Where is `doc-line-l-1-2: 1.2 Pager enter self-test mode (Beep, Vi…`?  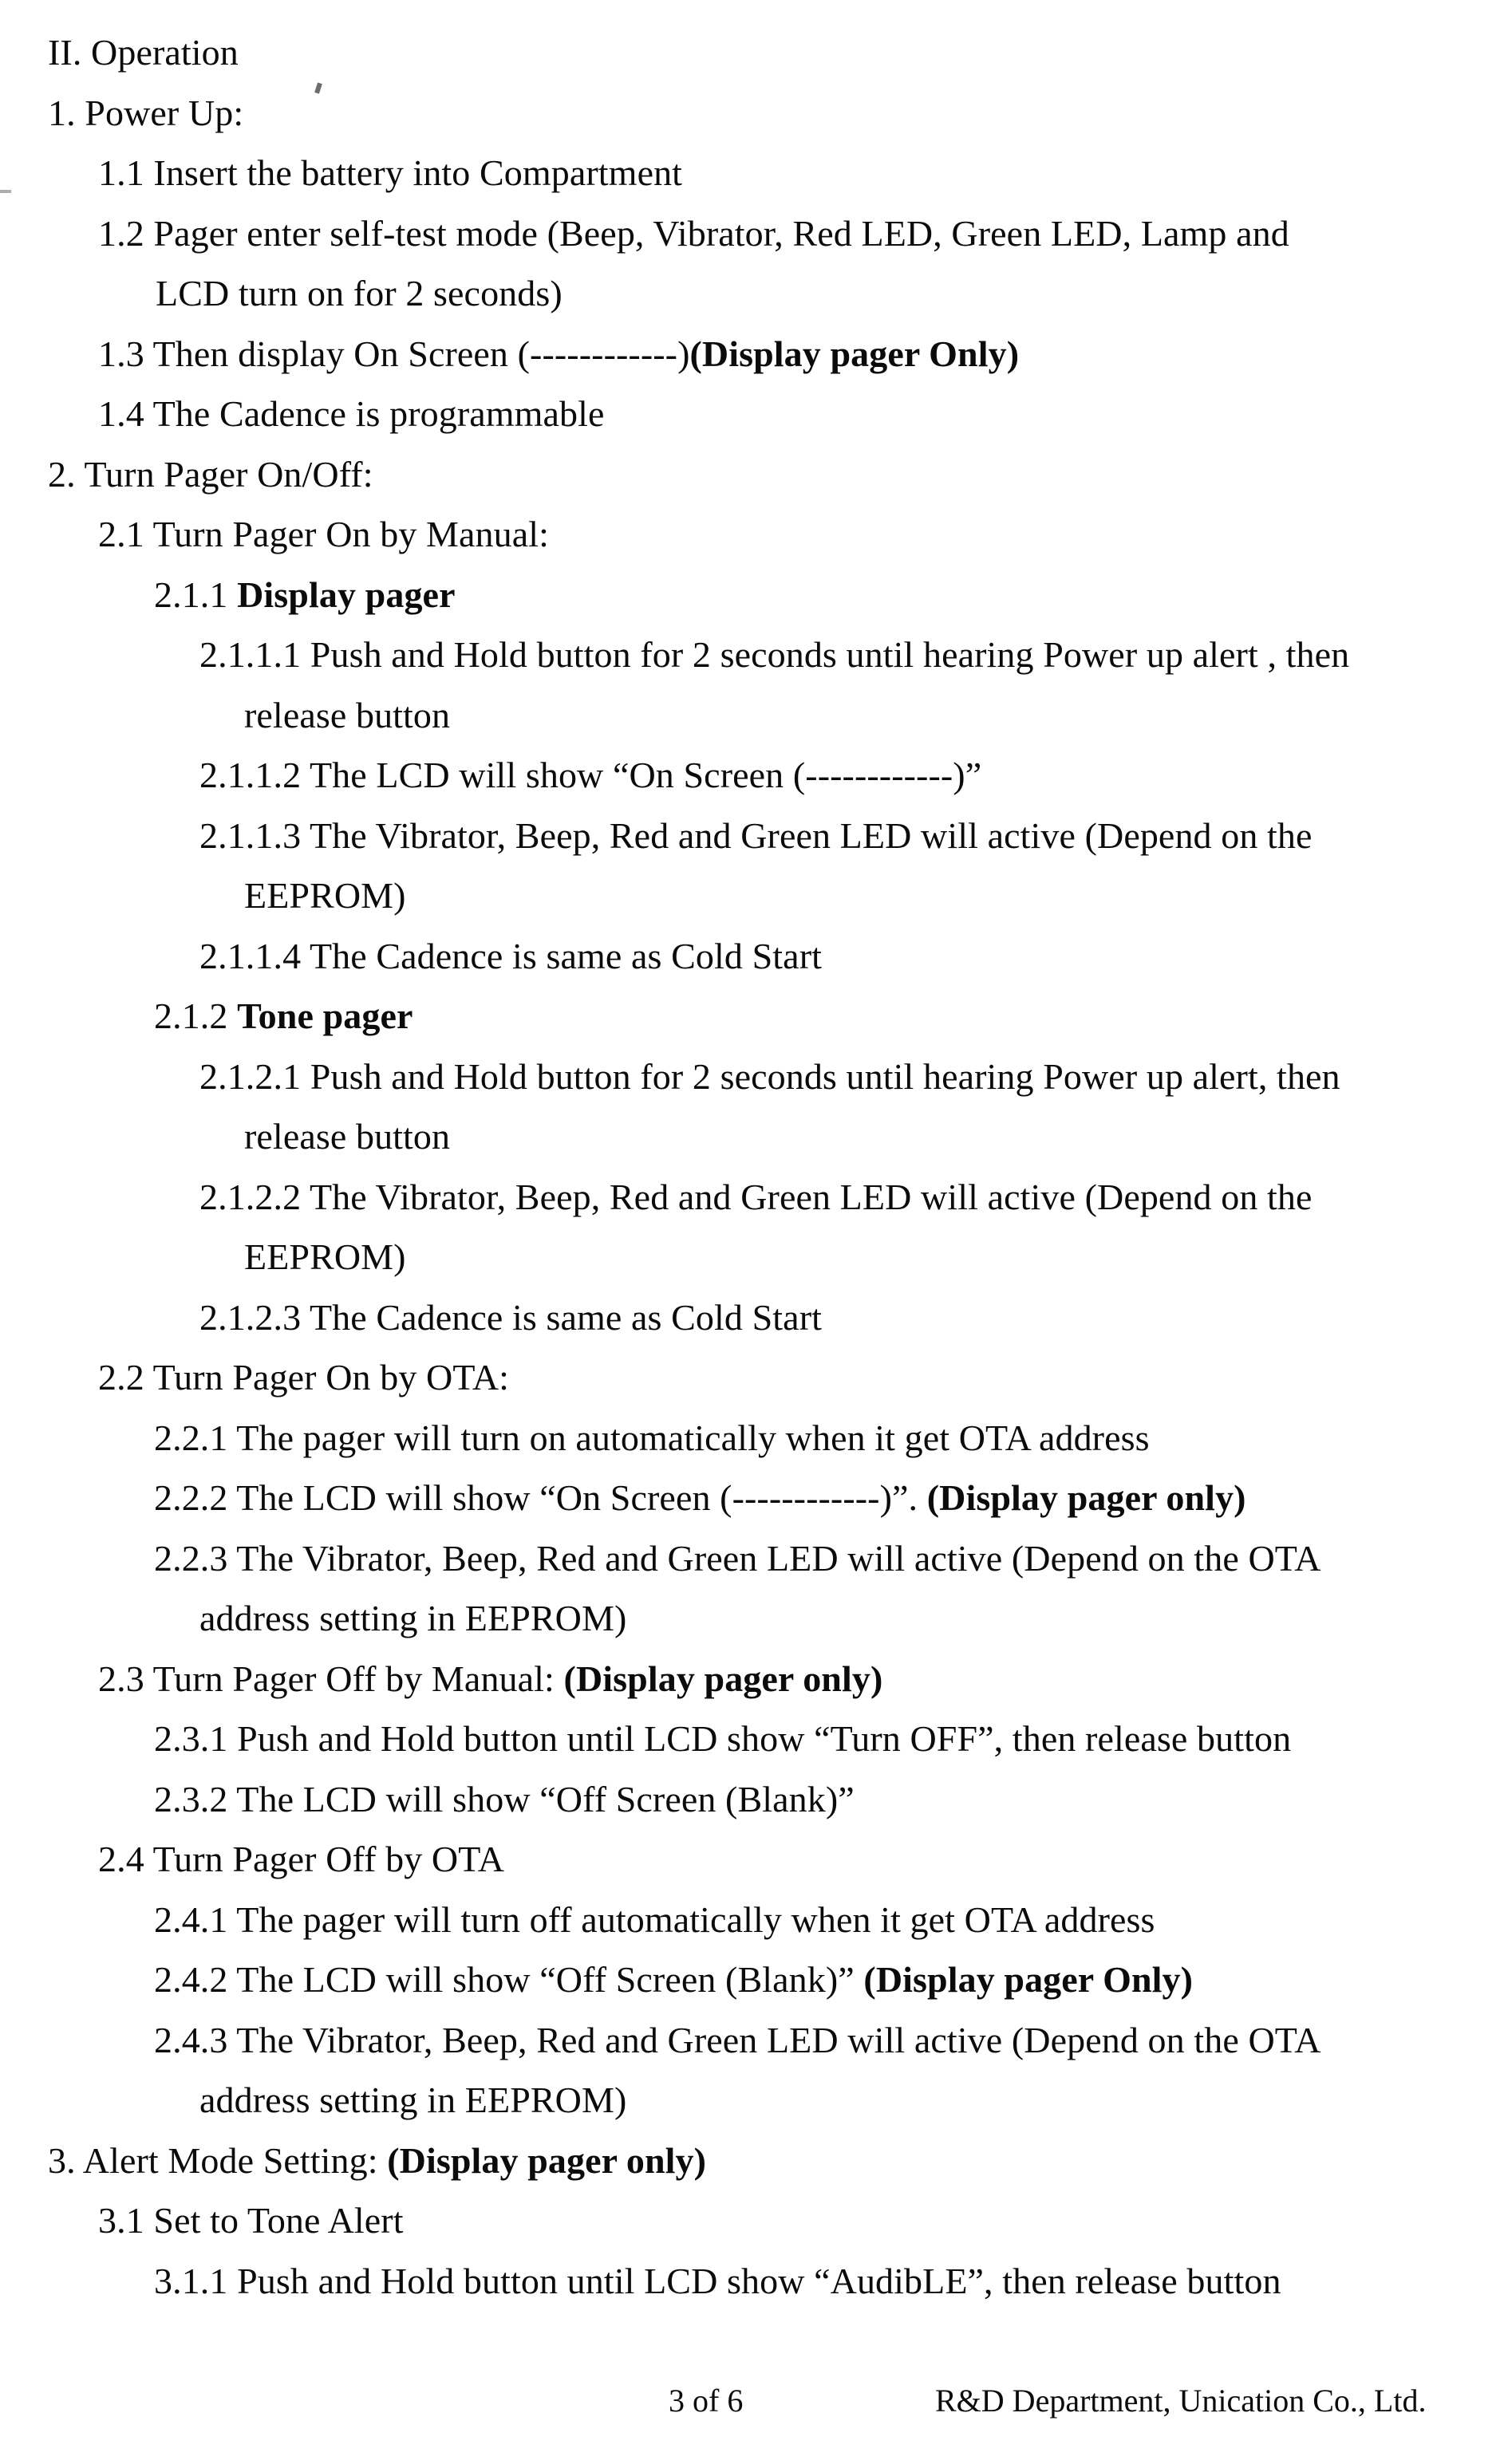
doc-line-l-1-2: 1.2 Pager enter self-test mode (Beep, Vi… is located at coordinates (754, 234).